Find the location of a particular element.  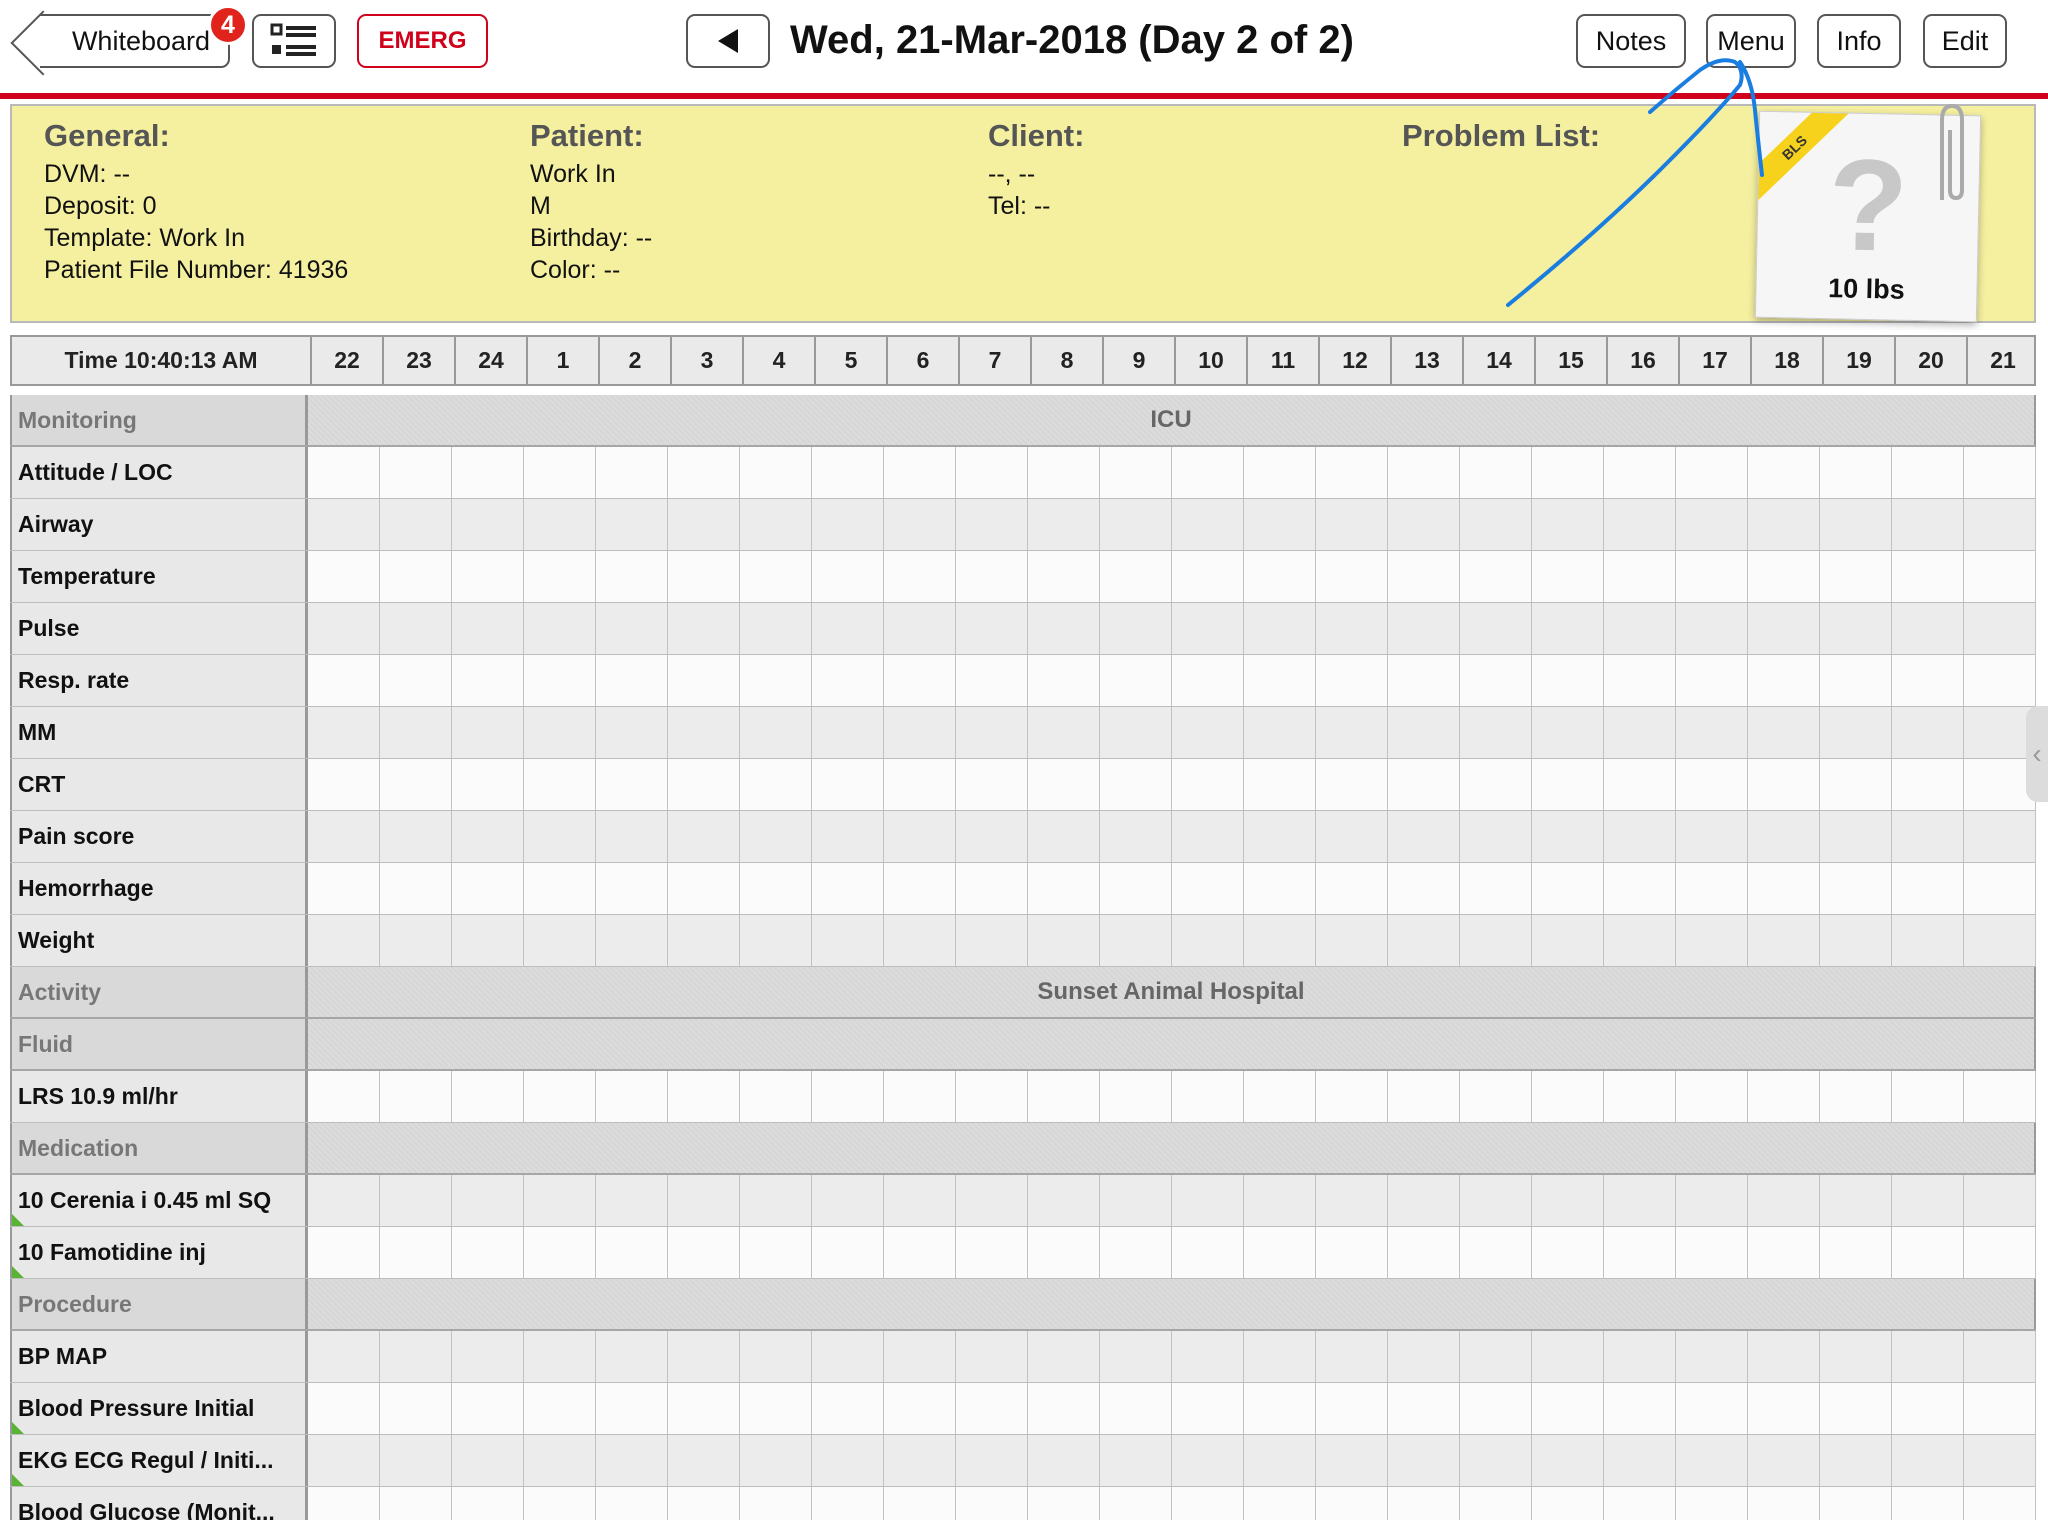

treatment-label: MM is located at coordinates (159, 732).